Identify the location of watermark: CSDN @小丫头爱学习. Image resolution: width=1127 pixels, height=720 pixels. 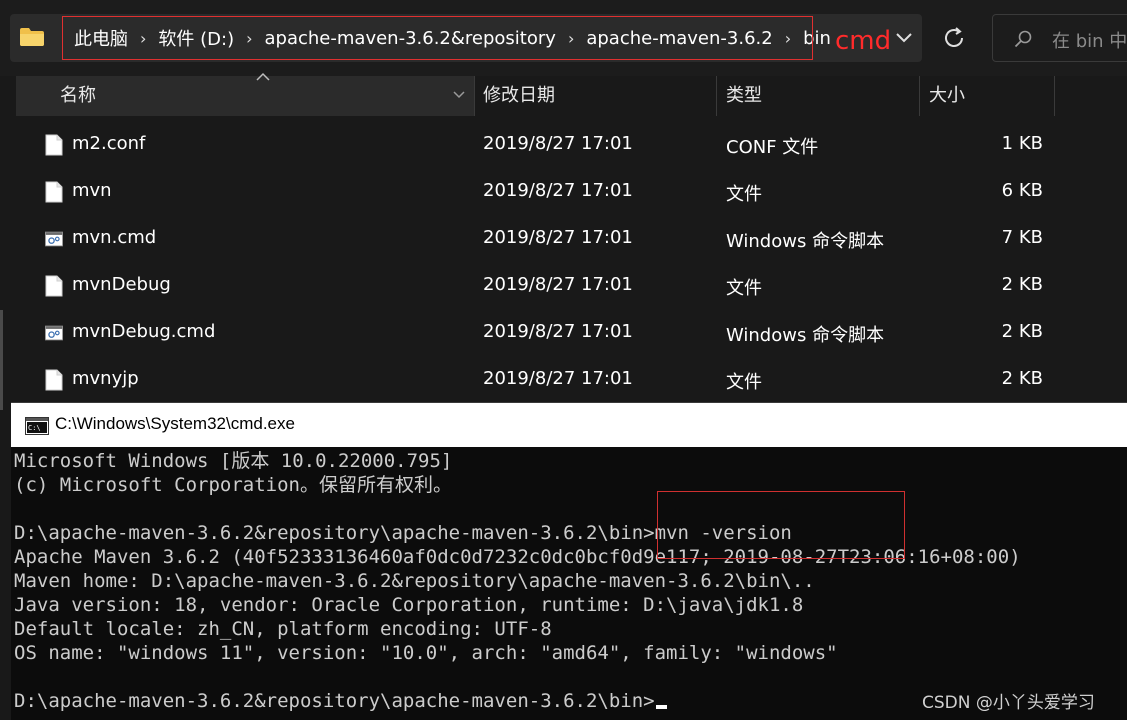
(1008, 703).